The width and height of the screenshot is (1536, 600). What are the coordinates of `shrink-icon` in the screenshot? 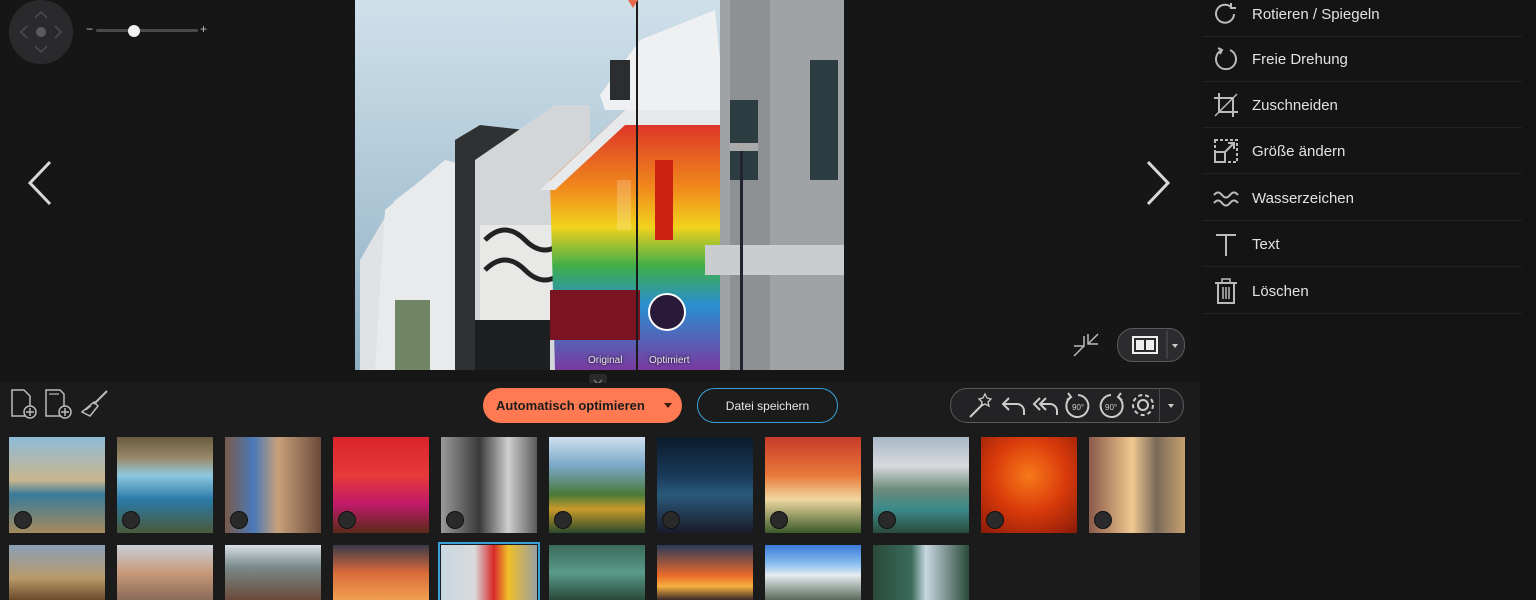 It's located at (1086, 345).